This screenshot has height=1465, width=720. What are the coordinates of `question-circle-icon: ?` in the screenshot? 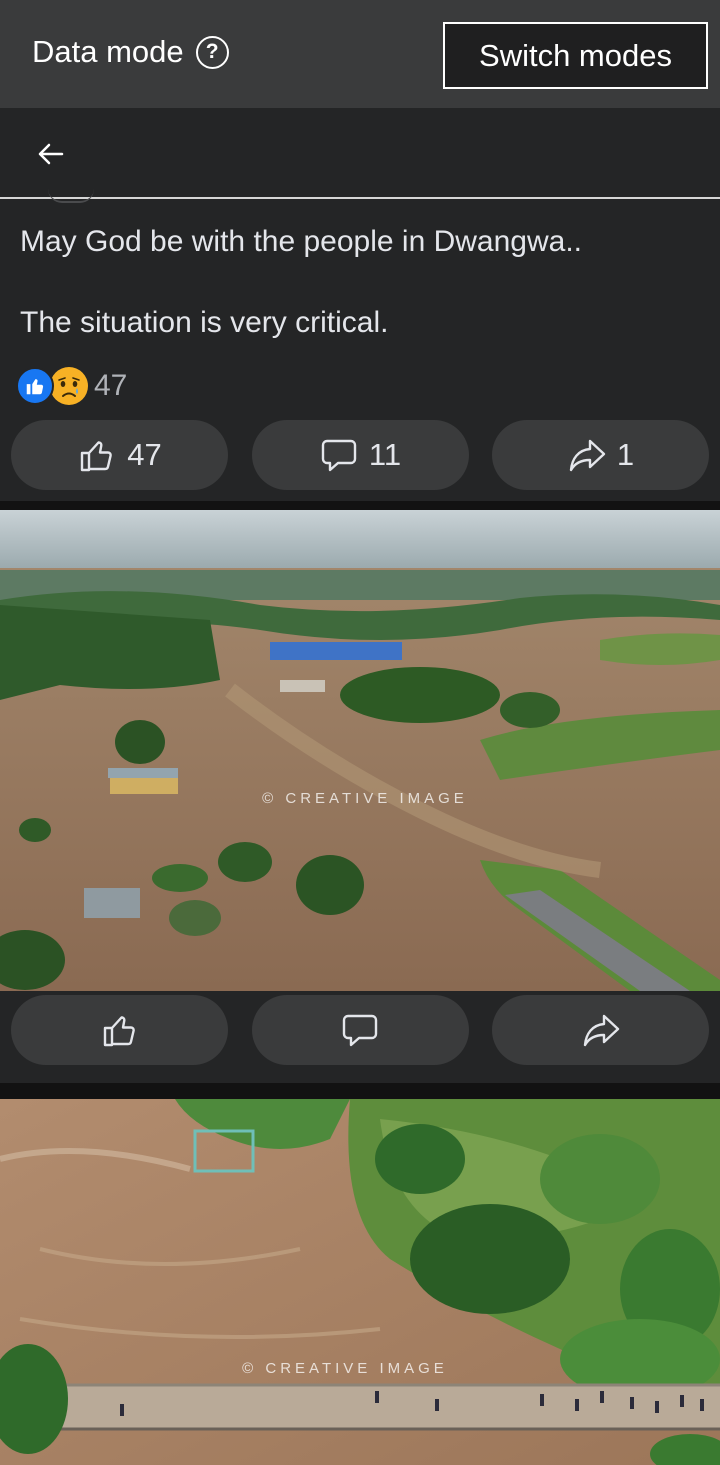 It's located at (212, 52).